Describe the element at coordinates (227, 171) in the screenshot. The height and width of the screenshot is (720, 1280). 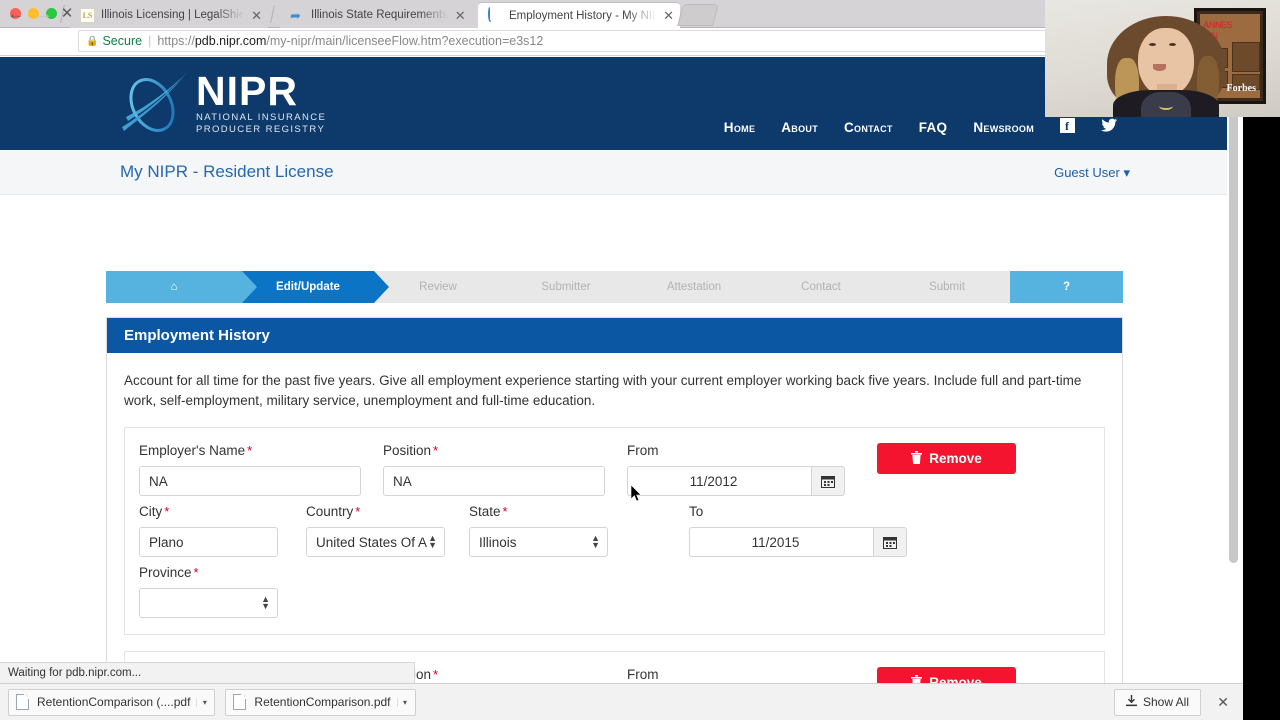
I see `page-title: My NIPR - Resident License` at that location.